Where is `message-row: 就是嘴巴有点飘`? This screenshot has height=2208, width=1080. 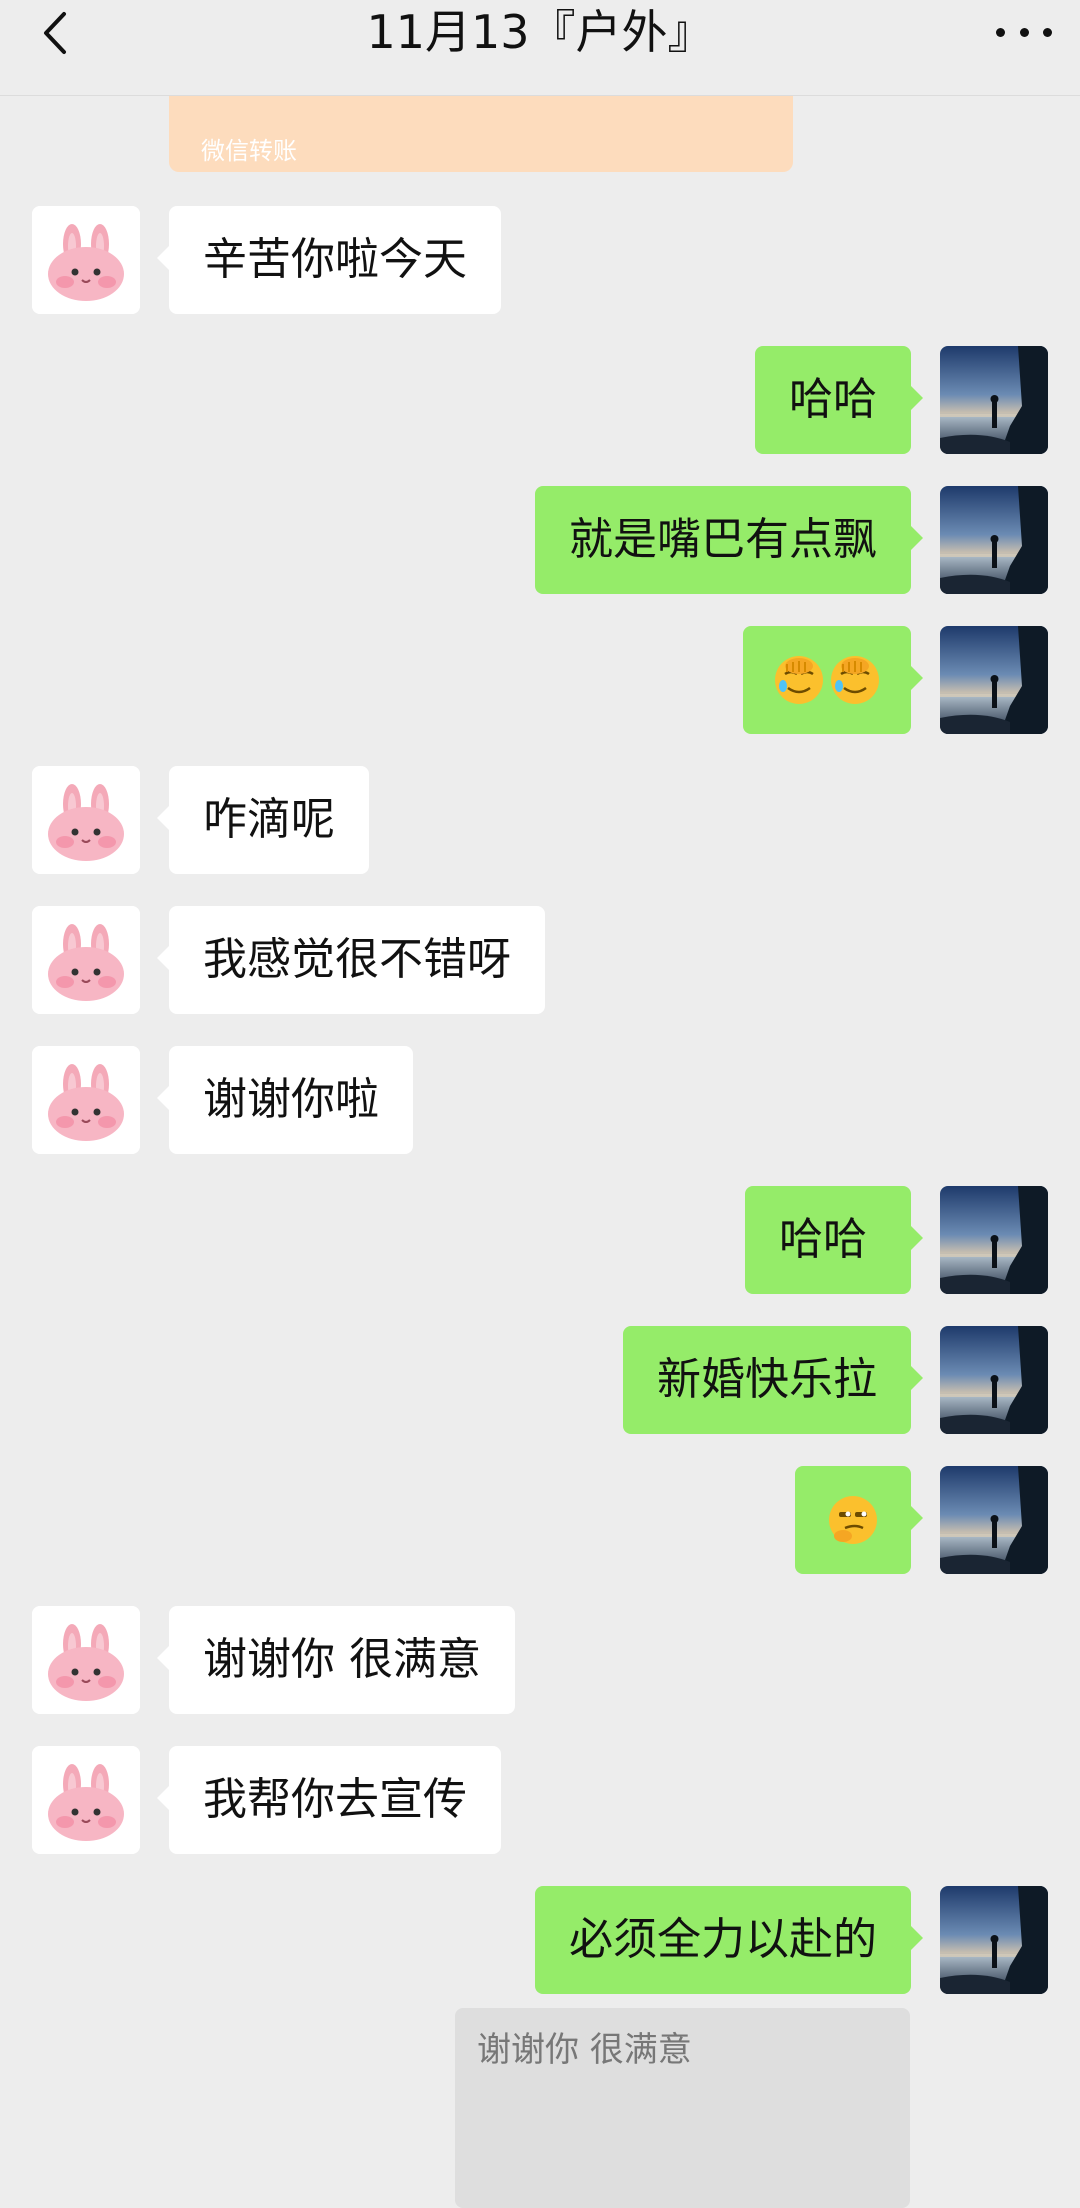
message-row: 就是嘴巴有点飘 is located at coordinates (540, 540).